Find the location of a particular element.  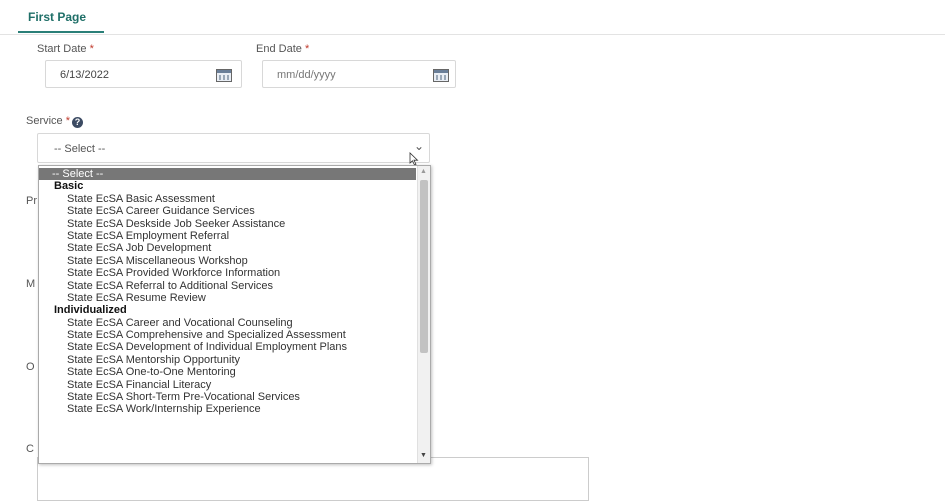

end-date-label-text: End Date is located at coordinates (279, 49).